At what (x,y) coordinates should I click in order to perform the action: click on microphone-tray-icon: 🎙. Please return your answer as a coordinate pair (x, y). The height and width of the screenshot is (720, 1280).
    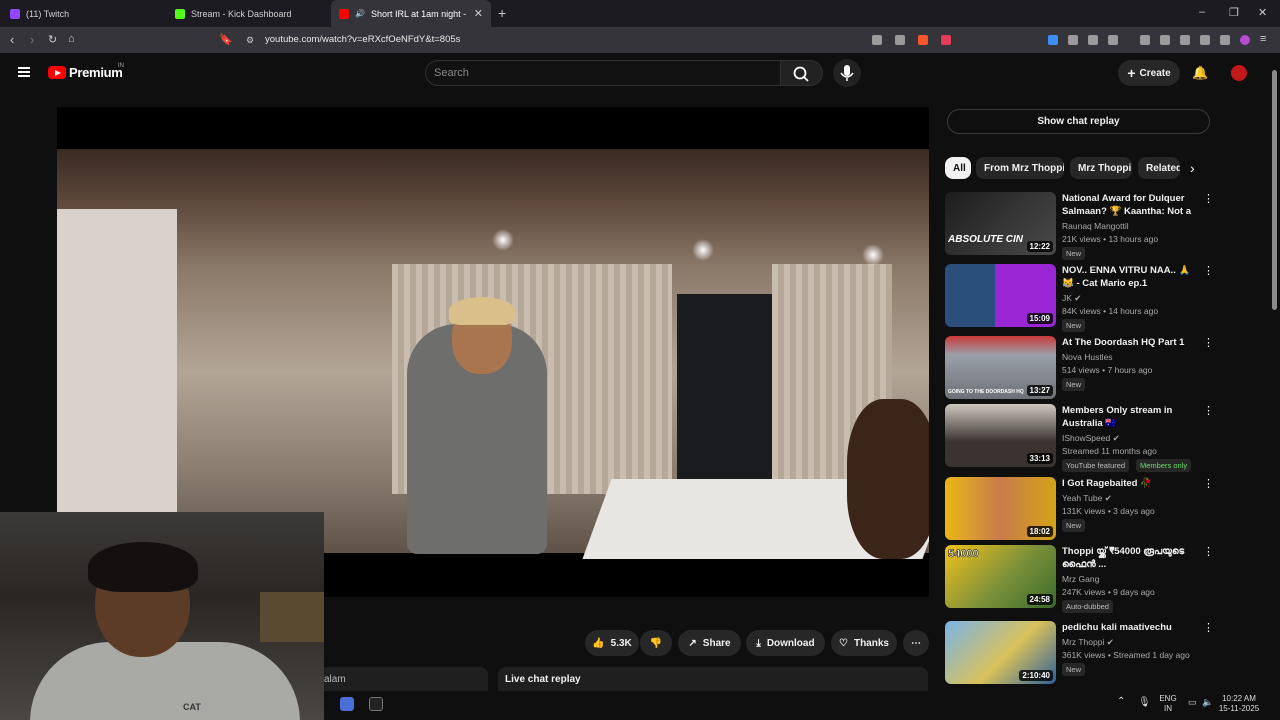
    Looking at the image, I should click on (1144, 702).